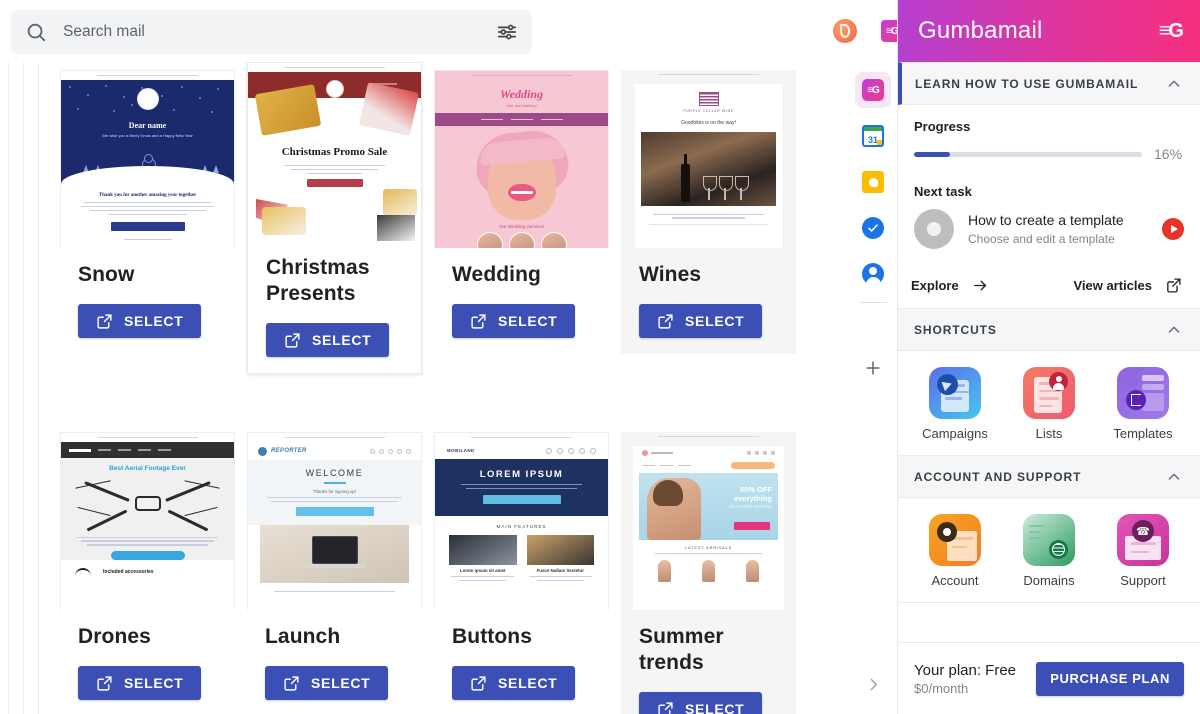 Image resolution: width=1200 pixels, height=714 pixels. Describe the element at coordinates (934, 229) in the screenshot. I see `task-status-icon` at that location.